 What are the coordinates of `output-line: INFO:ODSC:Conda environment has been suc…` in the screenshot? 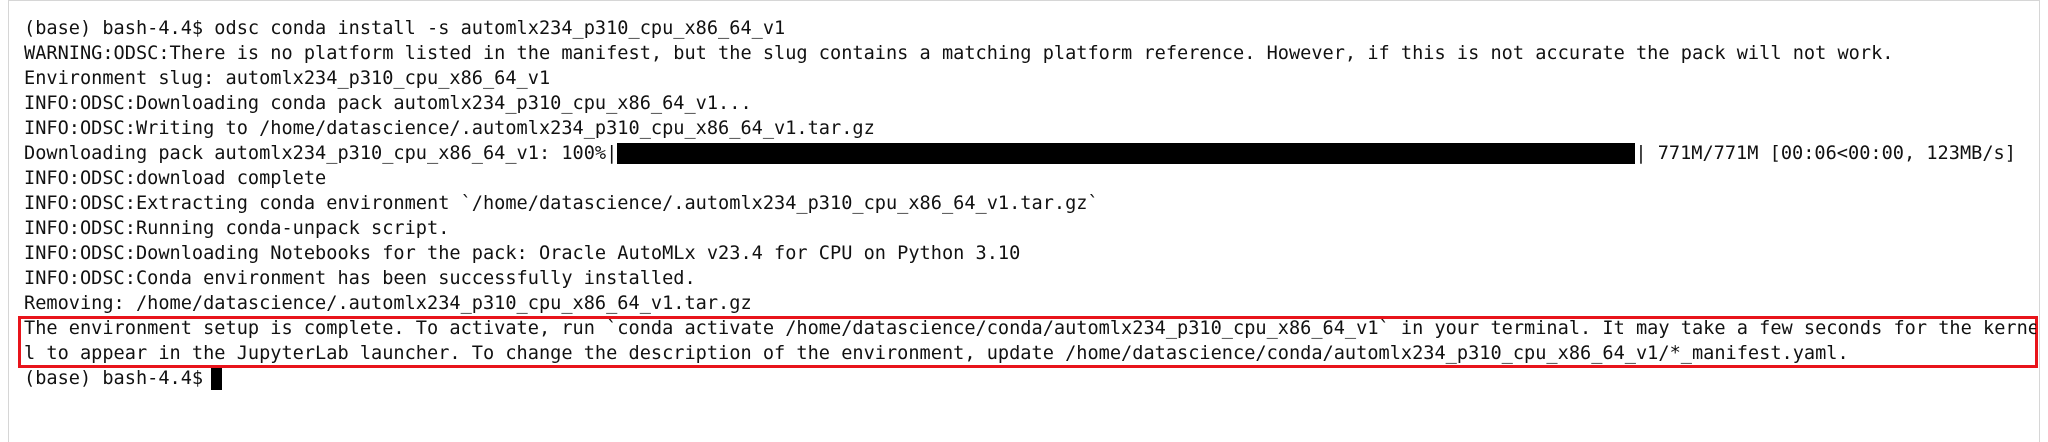 It's located at (360, 278).